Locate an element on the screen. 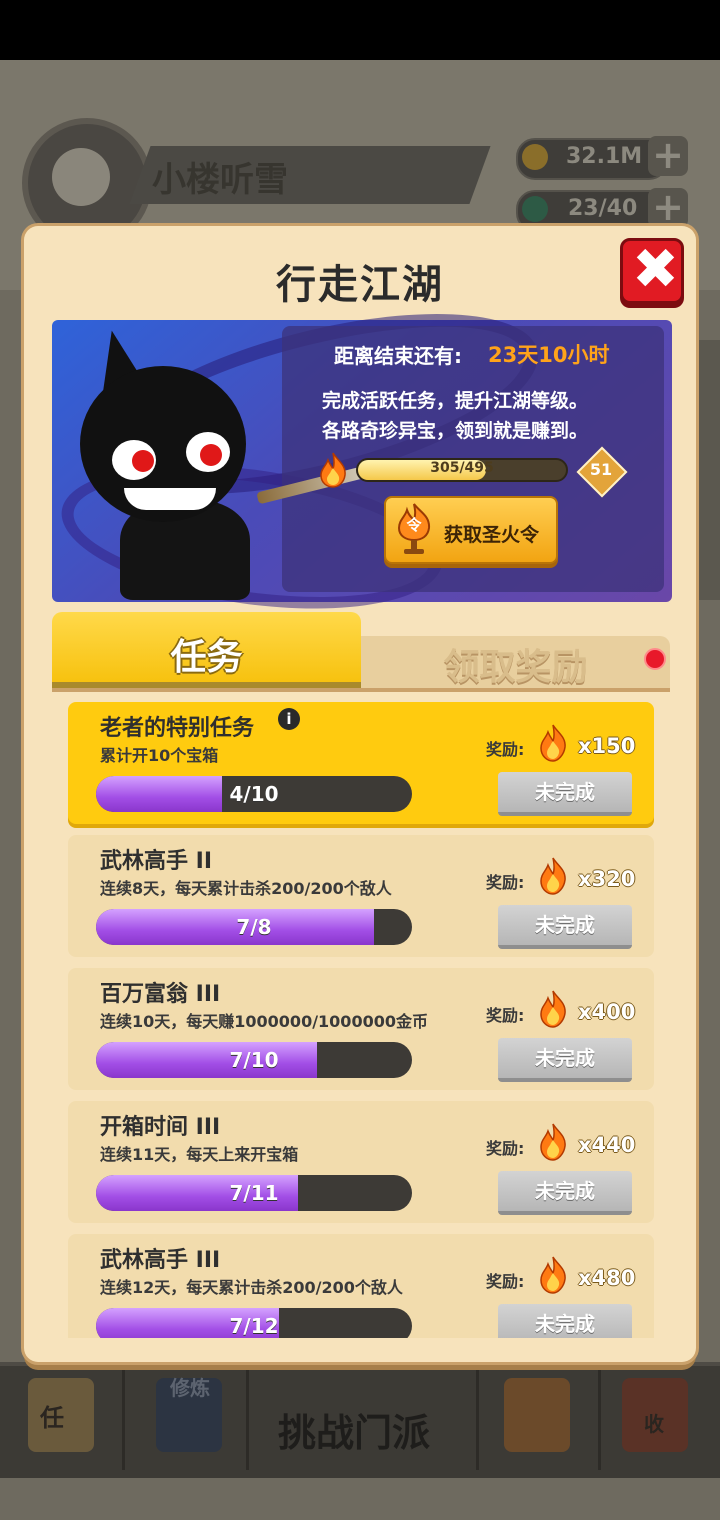 The width and height of the screenshot is (720, 1520). energy-value: 23/40 is located at coordinates (603, 208).